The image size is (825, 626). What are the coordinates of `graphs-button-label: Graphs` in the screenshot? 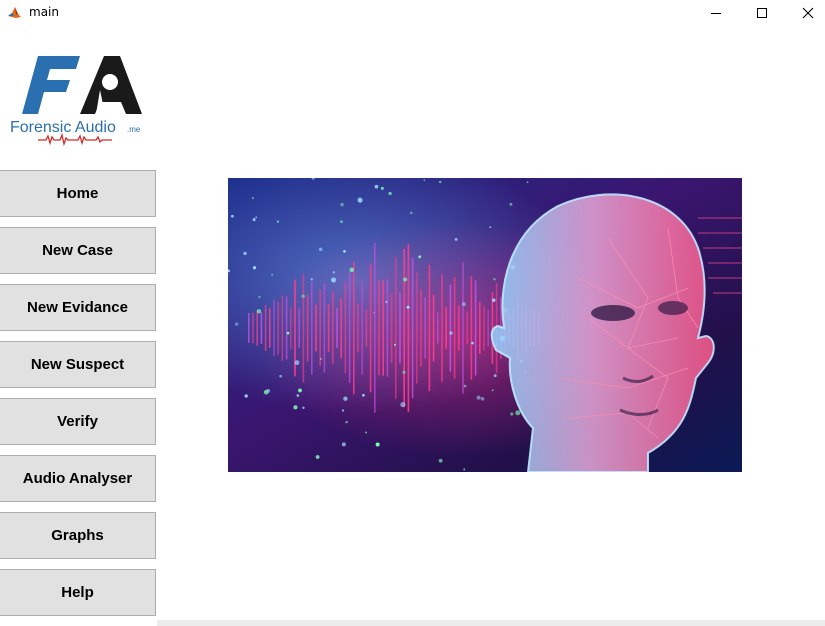 It's located at (77, 535).